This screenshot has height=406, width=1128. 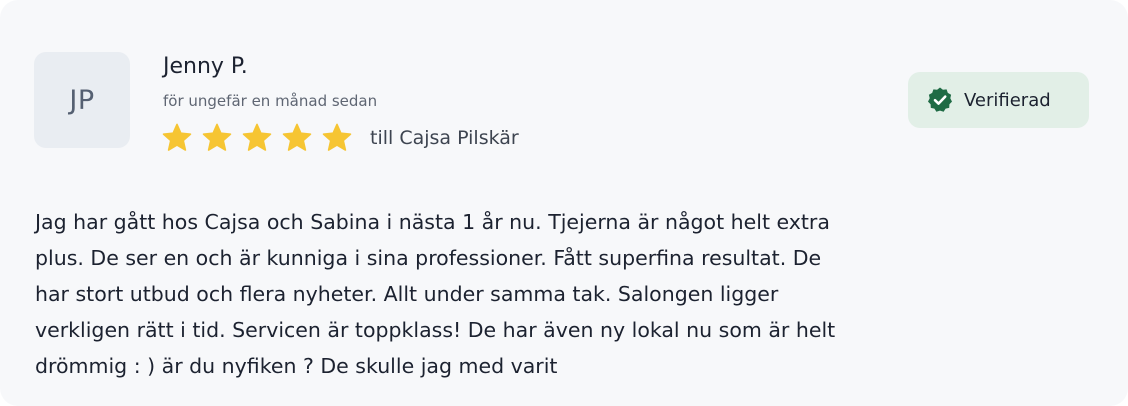 What do you see at coordinates (205, 66) in the screenshot?
I see `reviewer-name: Jenny P.` at bounding box center [205, 66].